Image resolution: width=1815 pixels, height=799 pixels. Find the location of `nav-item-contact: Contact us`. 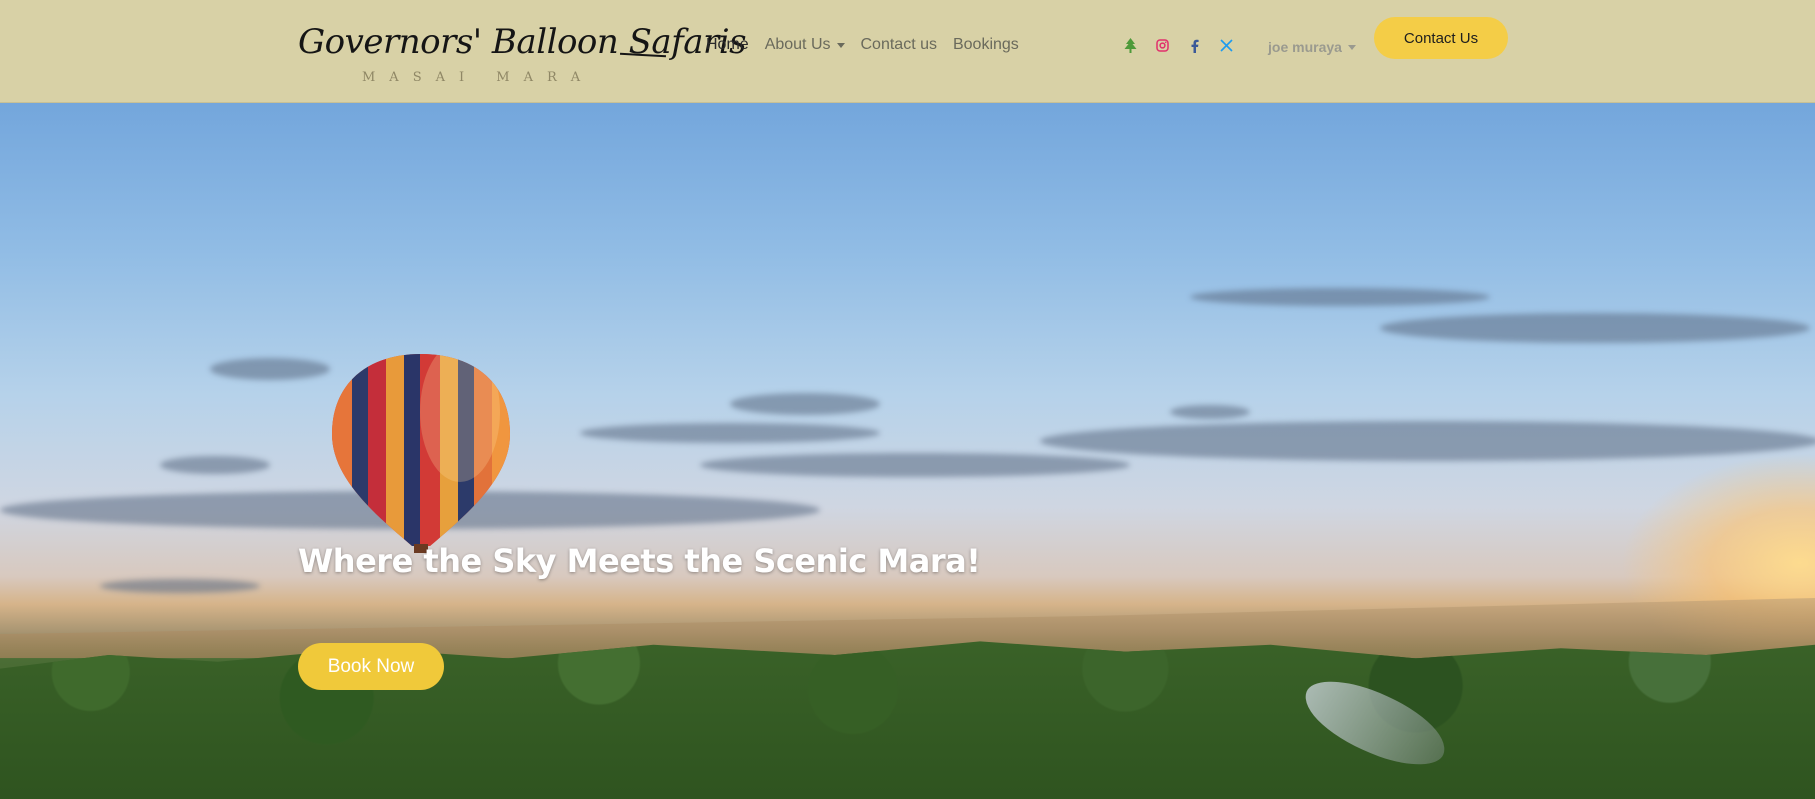

nav-item-contact: Contact us is located at coordinates (899, 45).